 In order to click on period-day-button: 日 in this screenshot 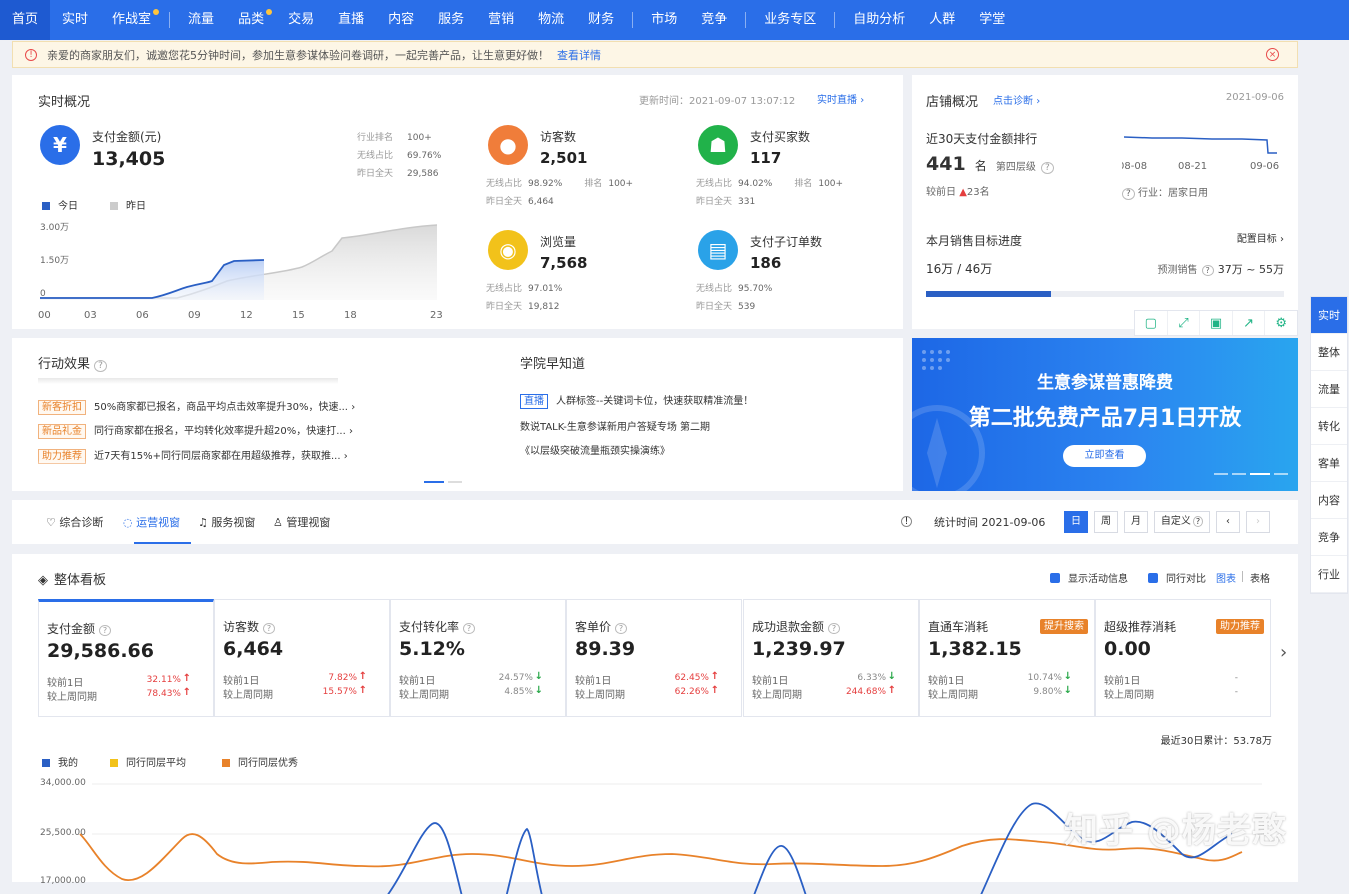, I will do `click(1076, 522)`.